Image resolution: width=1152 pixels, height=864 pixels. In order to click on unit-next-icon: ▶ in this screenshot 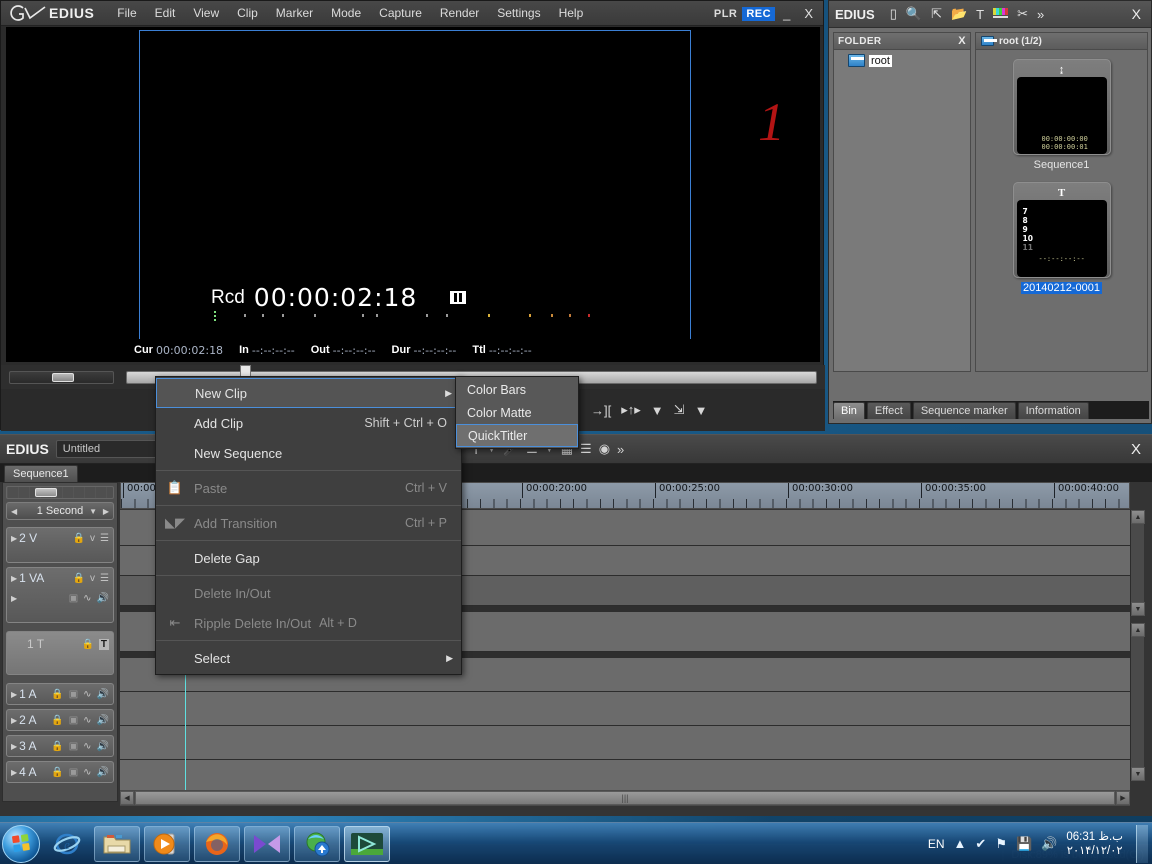, I will do `click(106, 511)`.